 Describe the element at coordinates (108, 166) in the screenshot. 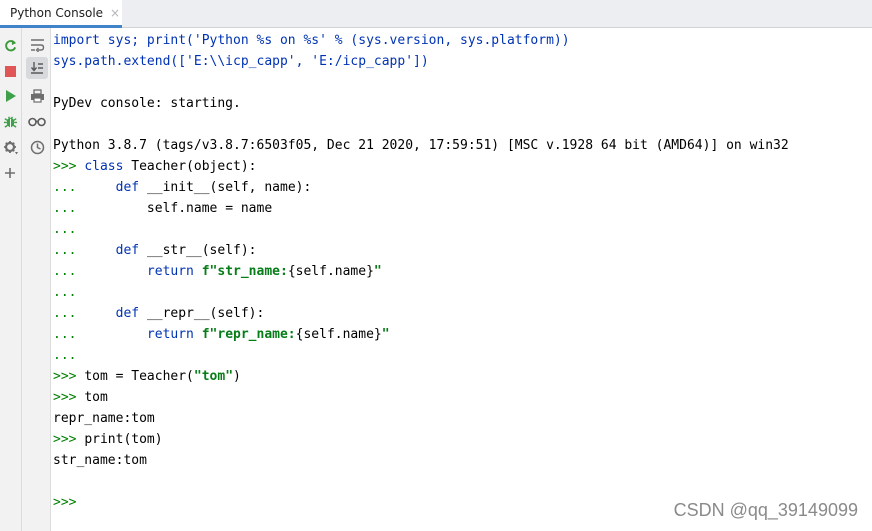

I see `console-text: class` at that location.